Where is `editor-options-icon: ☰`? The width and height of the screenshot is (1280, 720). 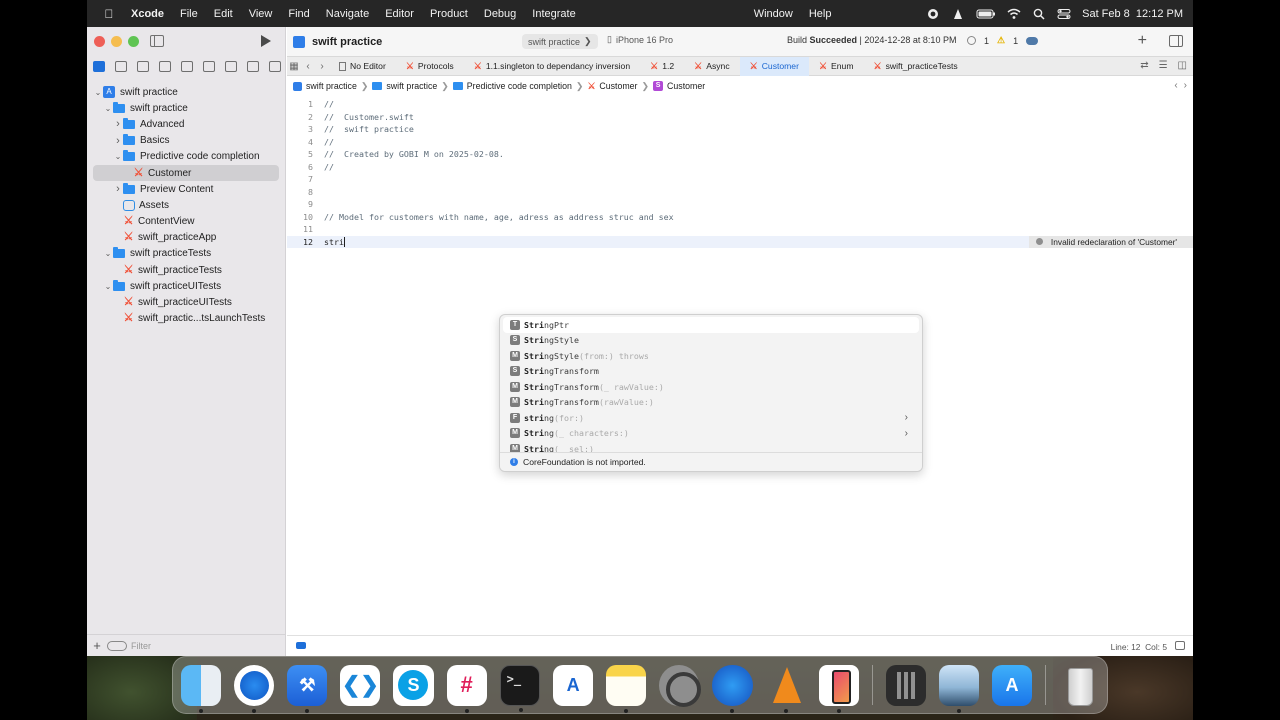
editor-options-icon: ☰ is located at coordinates (1163, 65).